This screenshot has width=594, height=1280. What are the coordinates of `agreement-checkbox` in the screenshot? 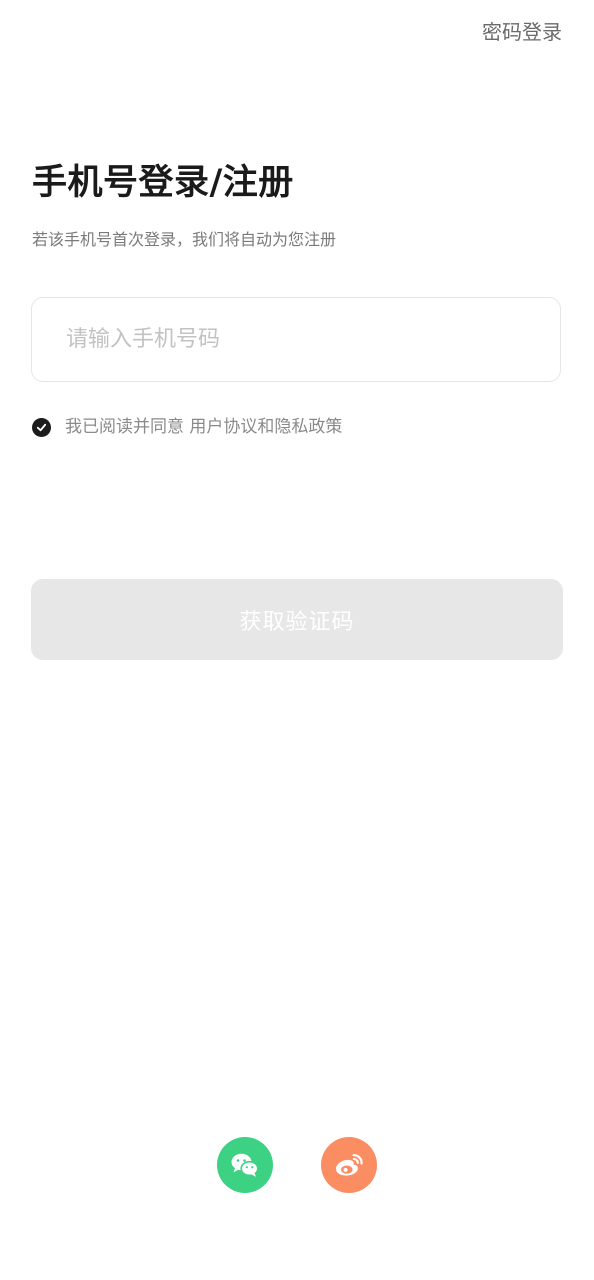 It's located at (41, 427).